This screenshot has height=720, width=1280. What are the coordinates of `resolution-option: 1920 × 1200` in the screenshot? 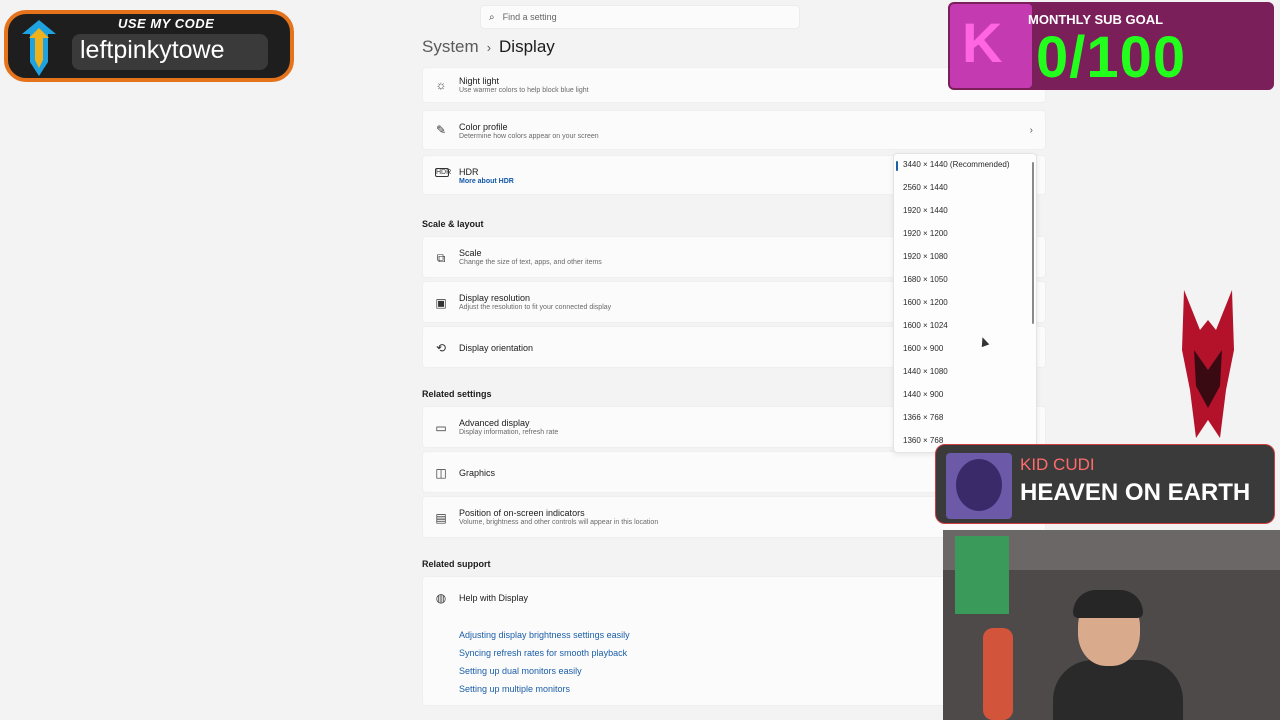 It's located at (925, 233).